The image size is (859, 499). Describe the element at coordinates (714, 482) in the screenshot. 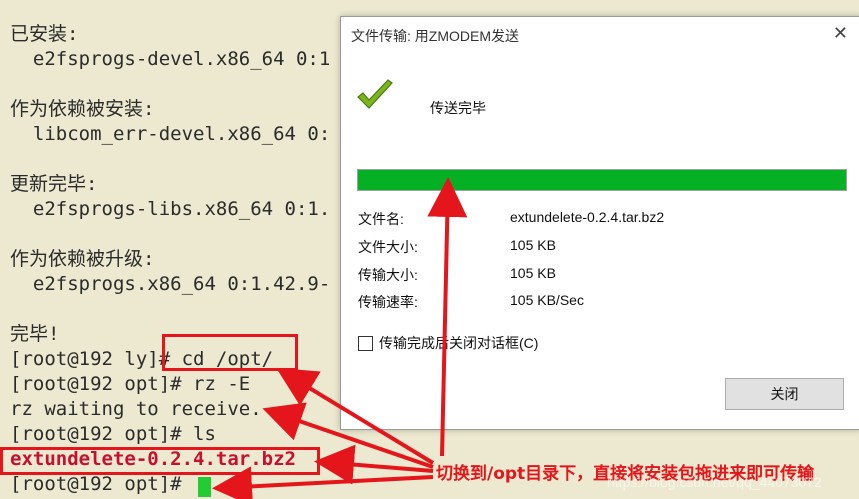

I see `watermark: https://blog.csdn.net/qq_44073072` at that location.